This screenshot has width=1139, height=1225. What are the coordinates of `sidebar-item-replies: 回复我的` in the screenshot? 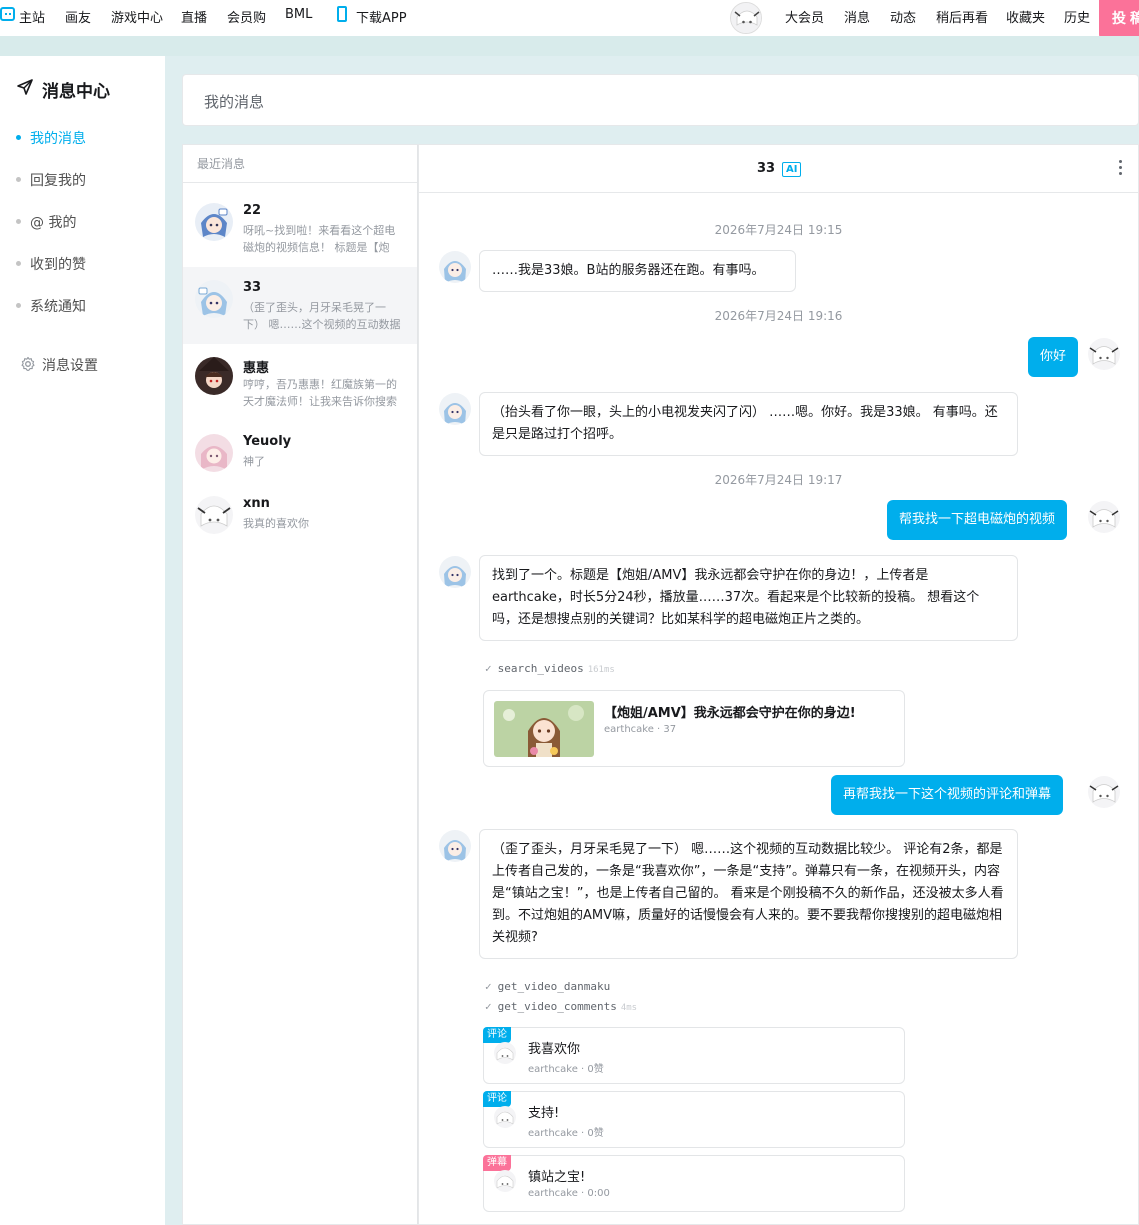 It's located at (58, 180).